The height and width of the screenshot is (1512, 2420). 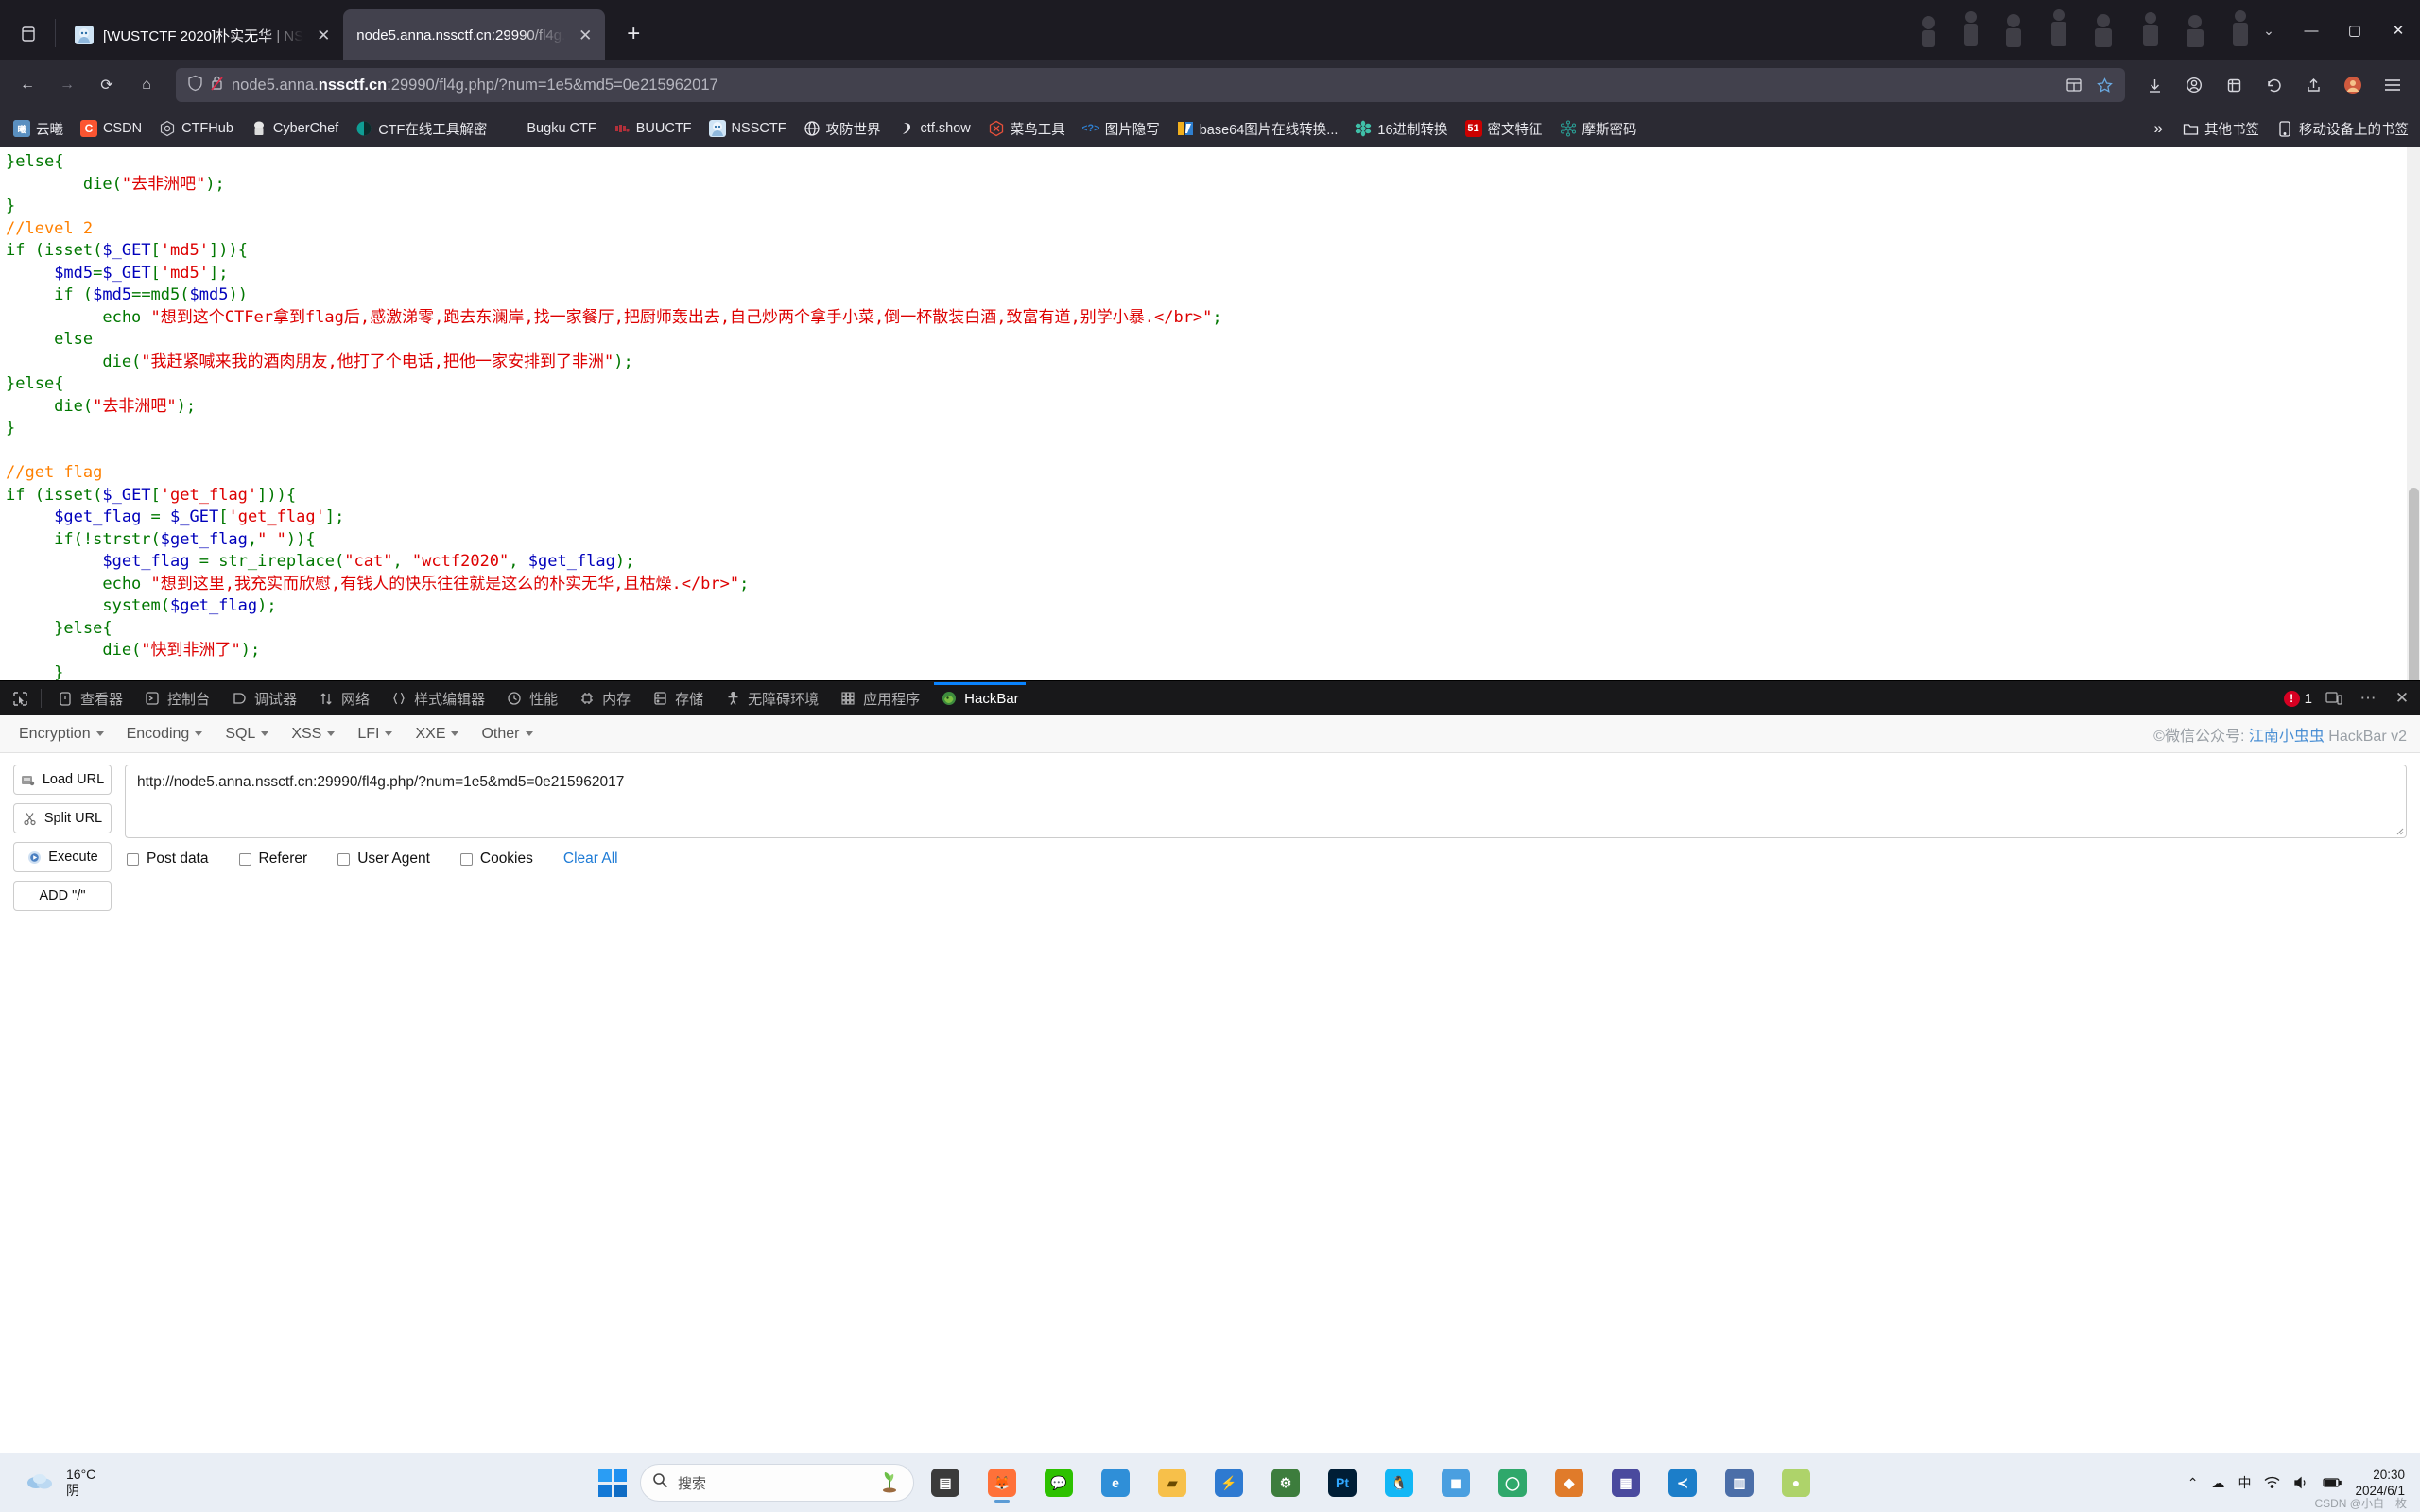 What do you see at coordinates (165, 734) in the screenshot?
I see `hackbar-menu-encoding: Encoding` at bounding box center [165, 734].